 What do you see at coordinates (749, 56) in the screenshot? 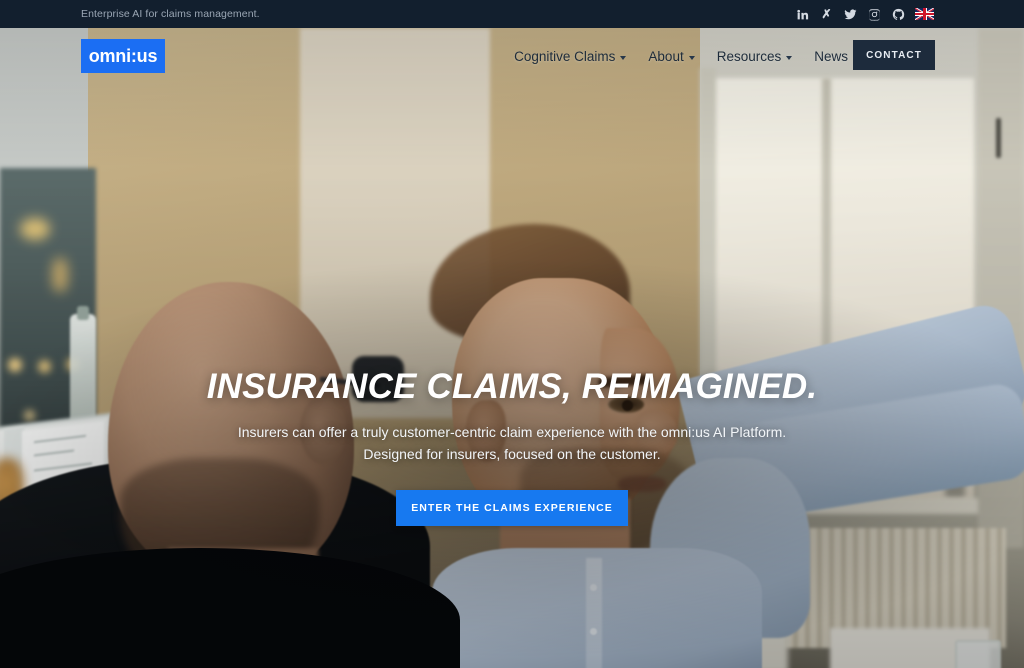
I see `nav-item-label: Resources` at bounding box center [749, 56].